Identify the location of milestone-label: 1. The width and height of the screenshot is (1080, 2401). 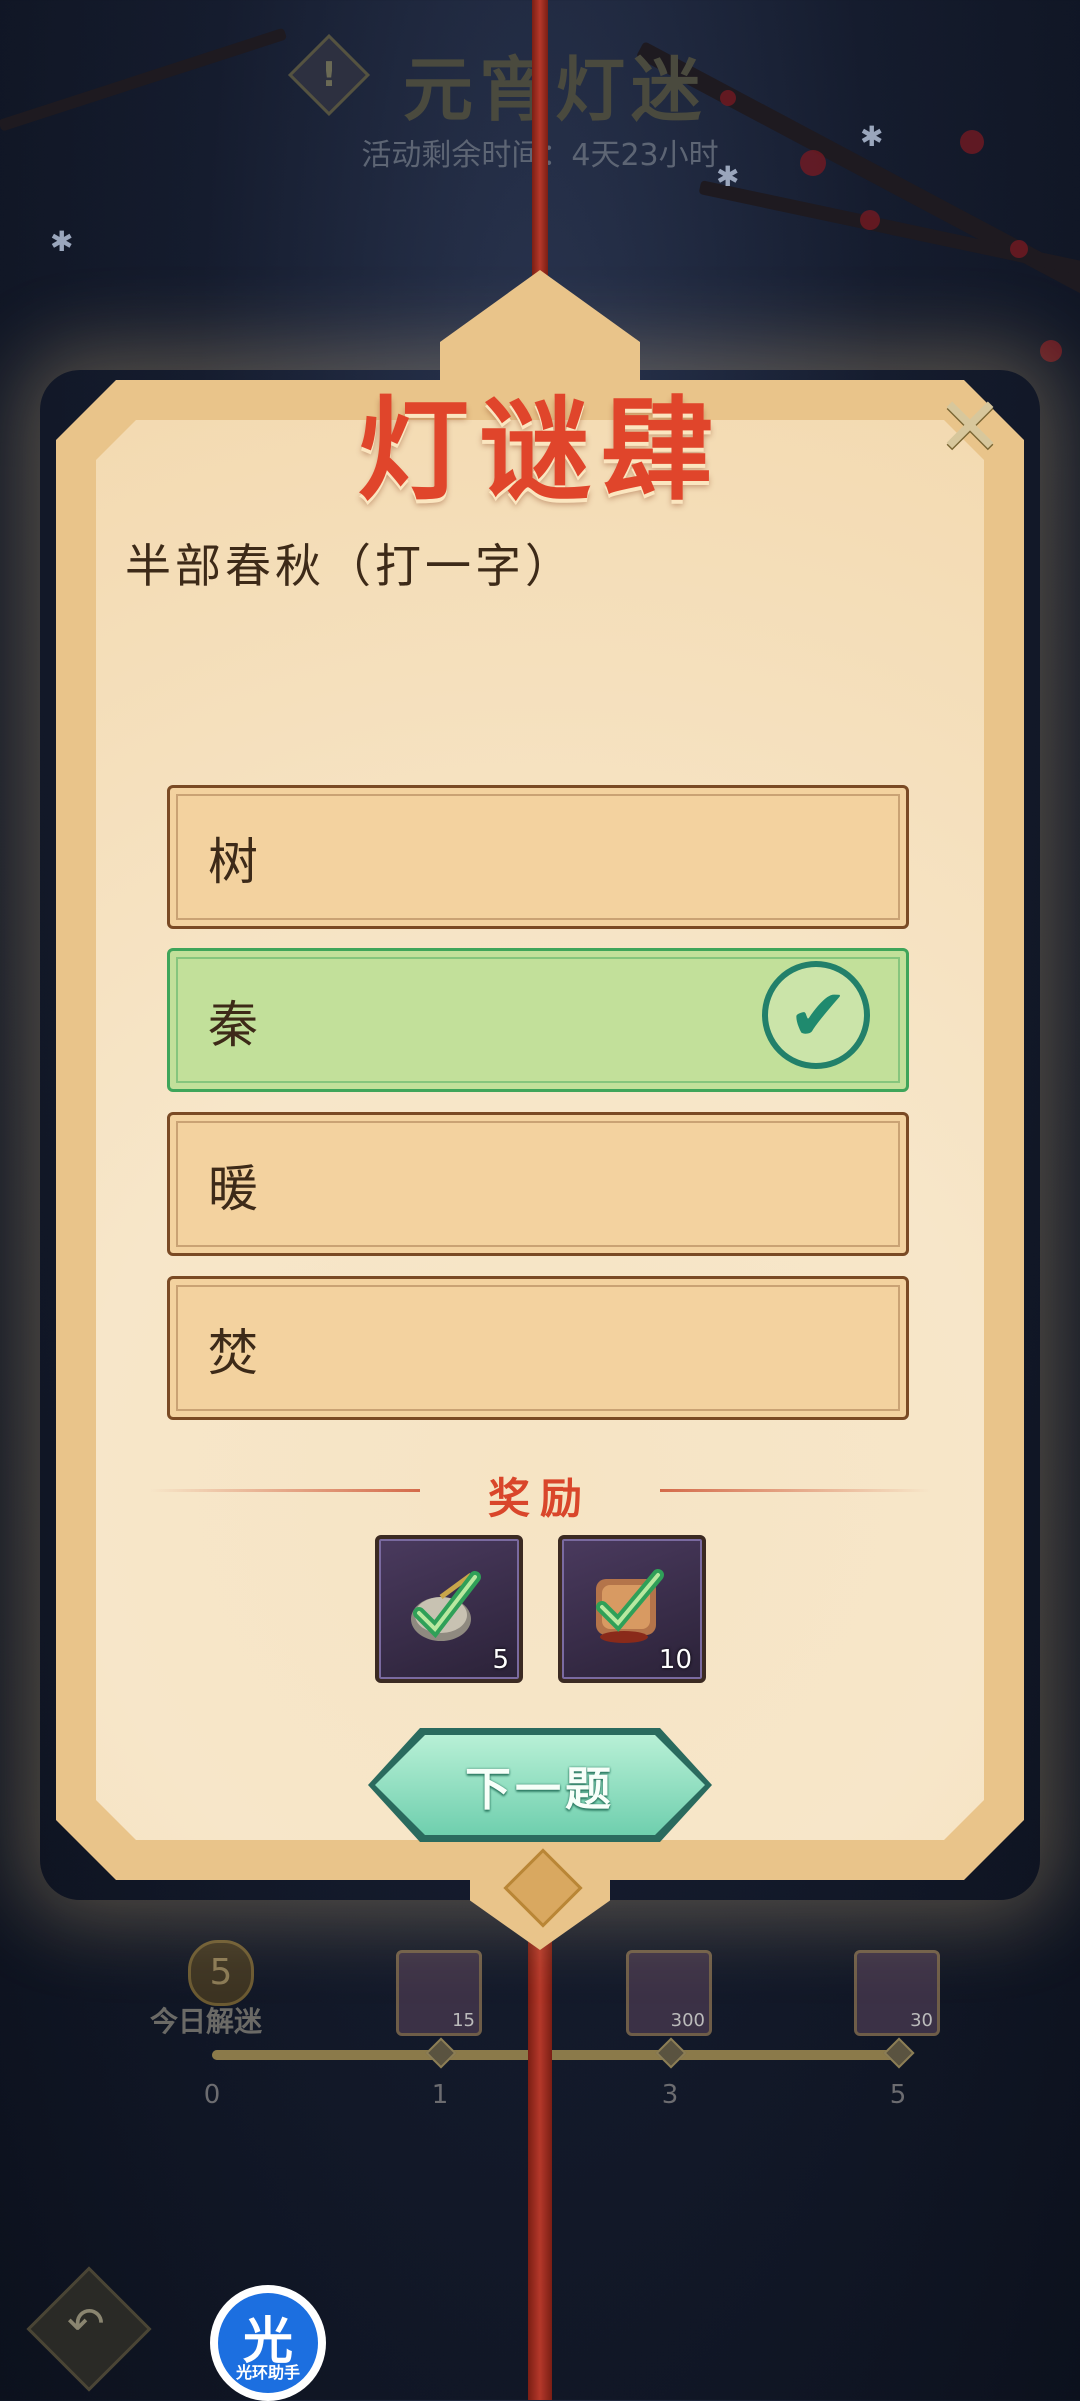
(440, 2095).